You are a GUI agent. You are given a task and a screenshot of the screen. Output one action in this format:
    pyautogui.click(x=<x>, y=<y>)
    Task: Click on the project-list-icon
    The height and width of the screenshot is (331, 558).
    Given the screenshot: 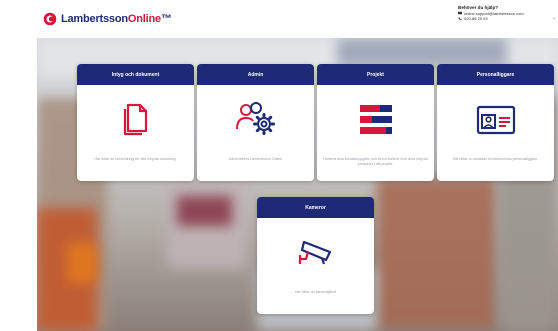 What is the action you would take?
    pyautogui.click(x=375, y=119)
    